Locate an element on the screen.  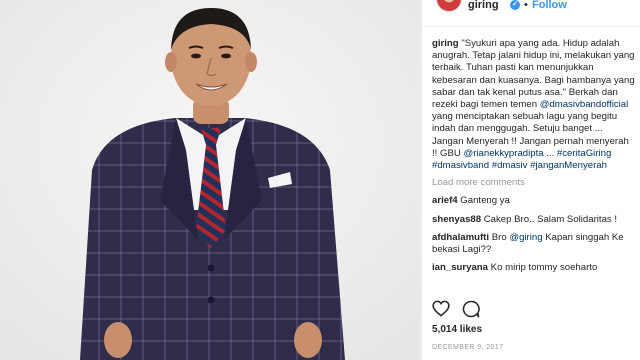
post-date: DECEMBER 9, 2017 is located at coordinates (468, 347).